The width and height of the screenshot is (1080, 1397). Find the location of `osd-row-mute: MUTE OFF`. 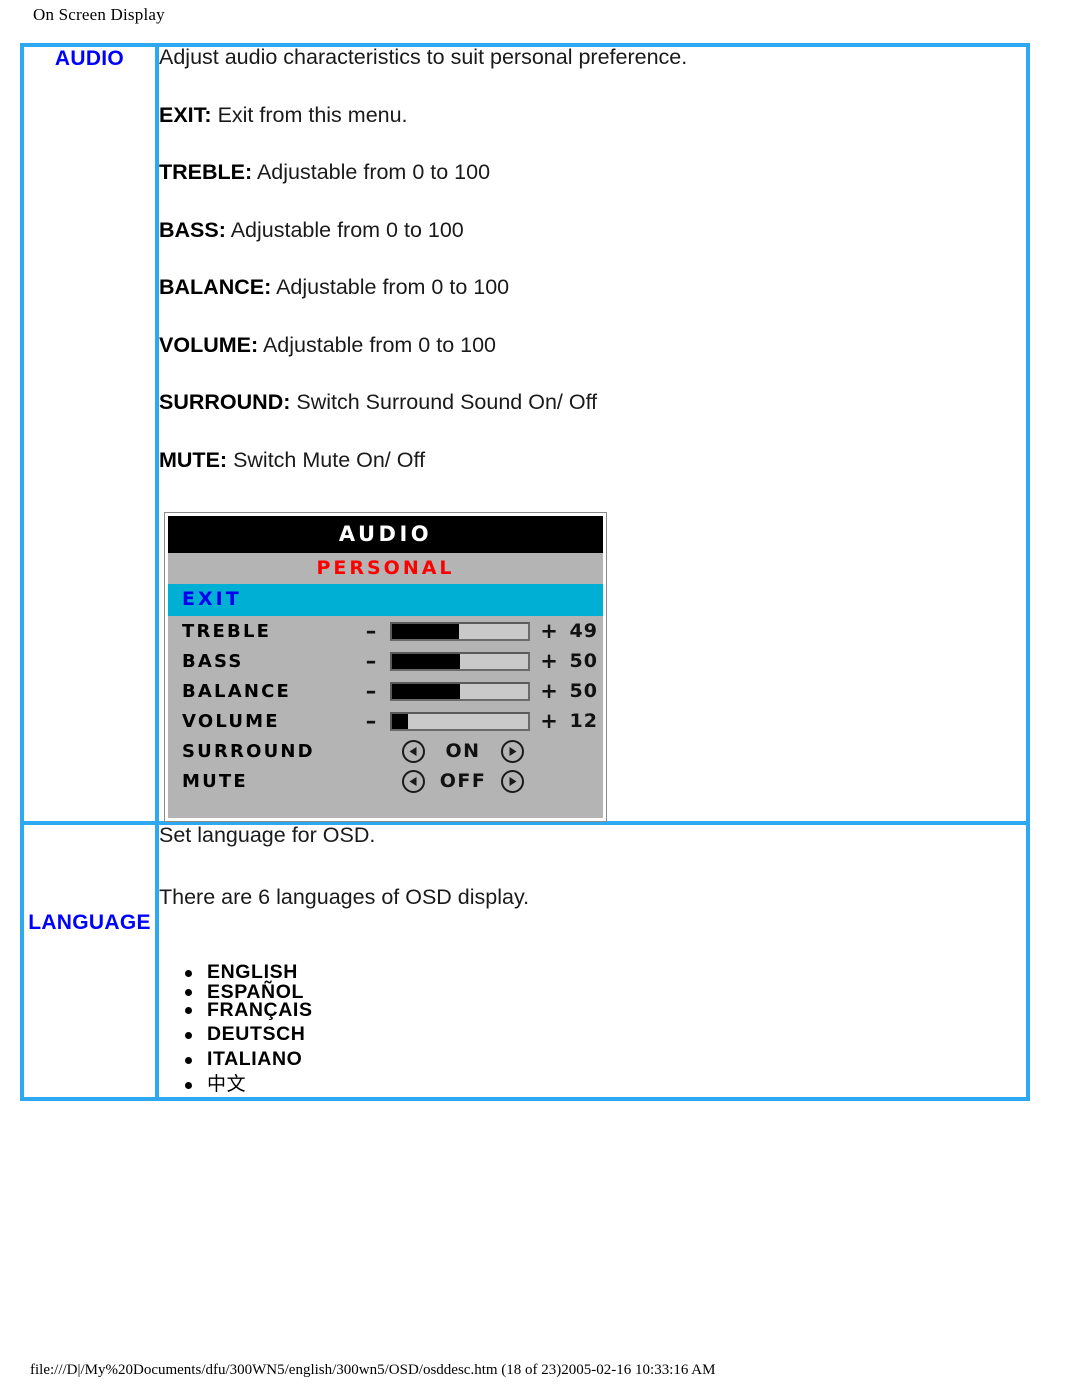

osd-row-mute: MUTE OFF is located at coordinates (385, 781).